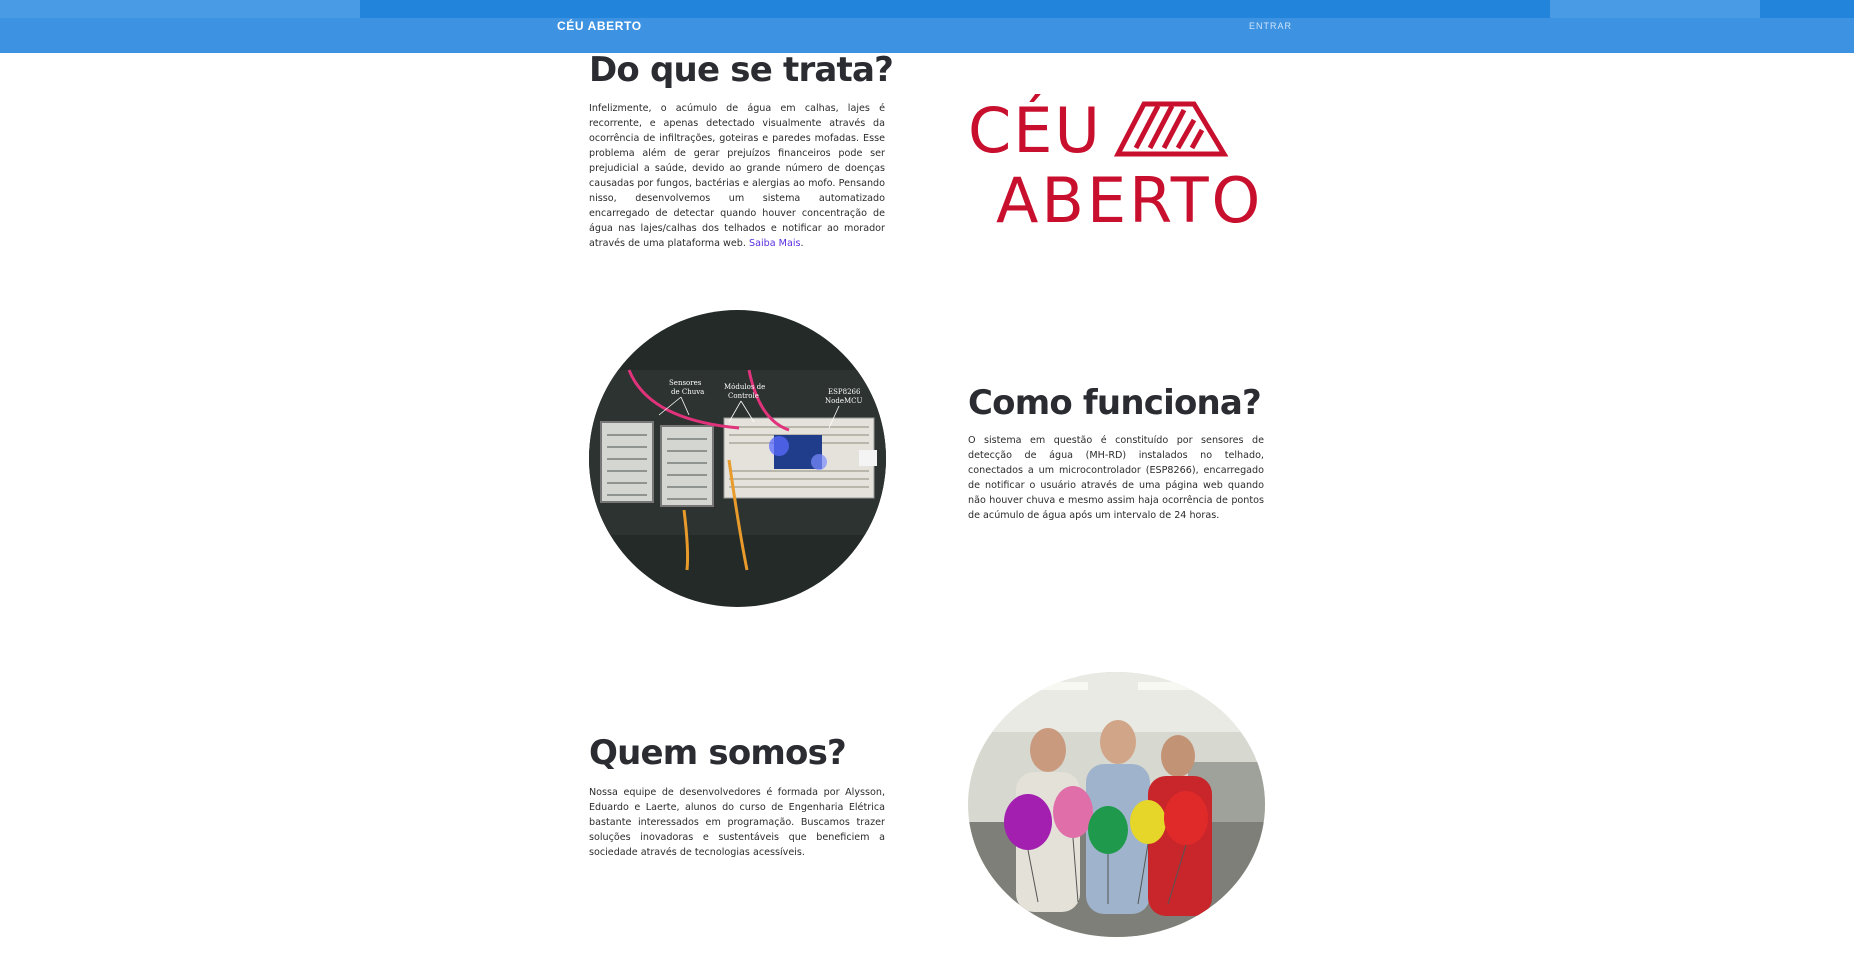  I want to click on brand-link: CÉU ABERTO, so click(599, 26).